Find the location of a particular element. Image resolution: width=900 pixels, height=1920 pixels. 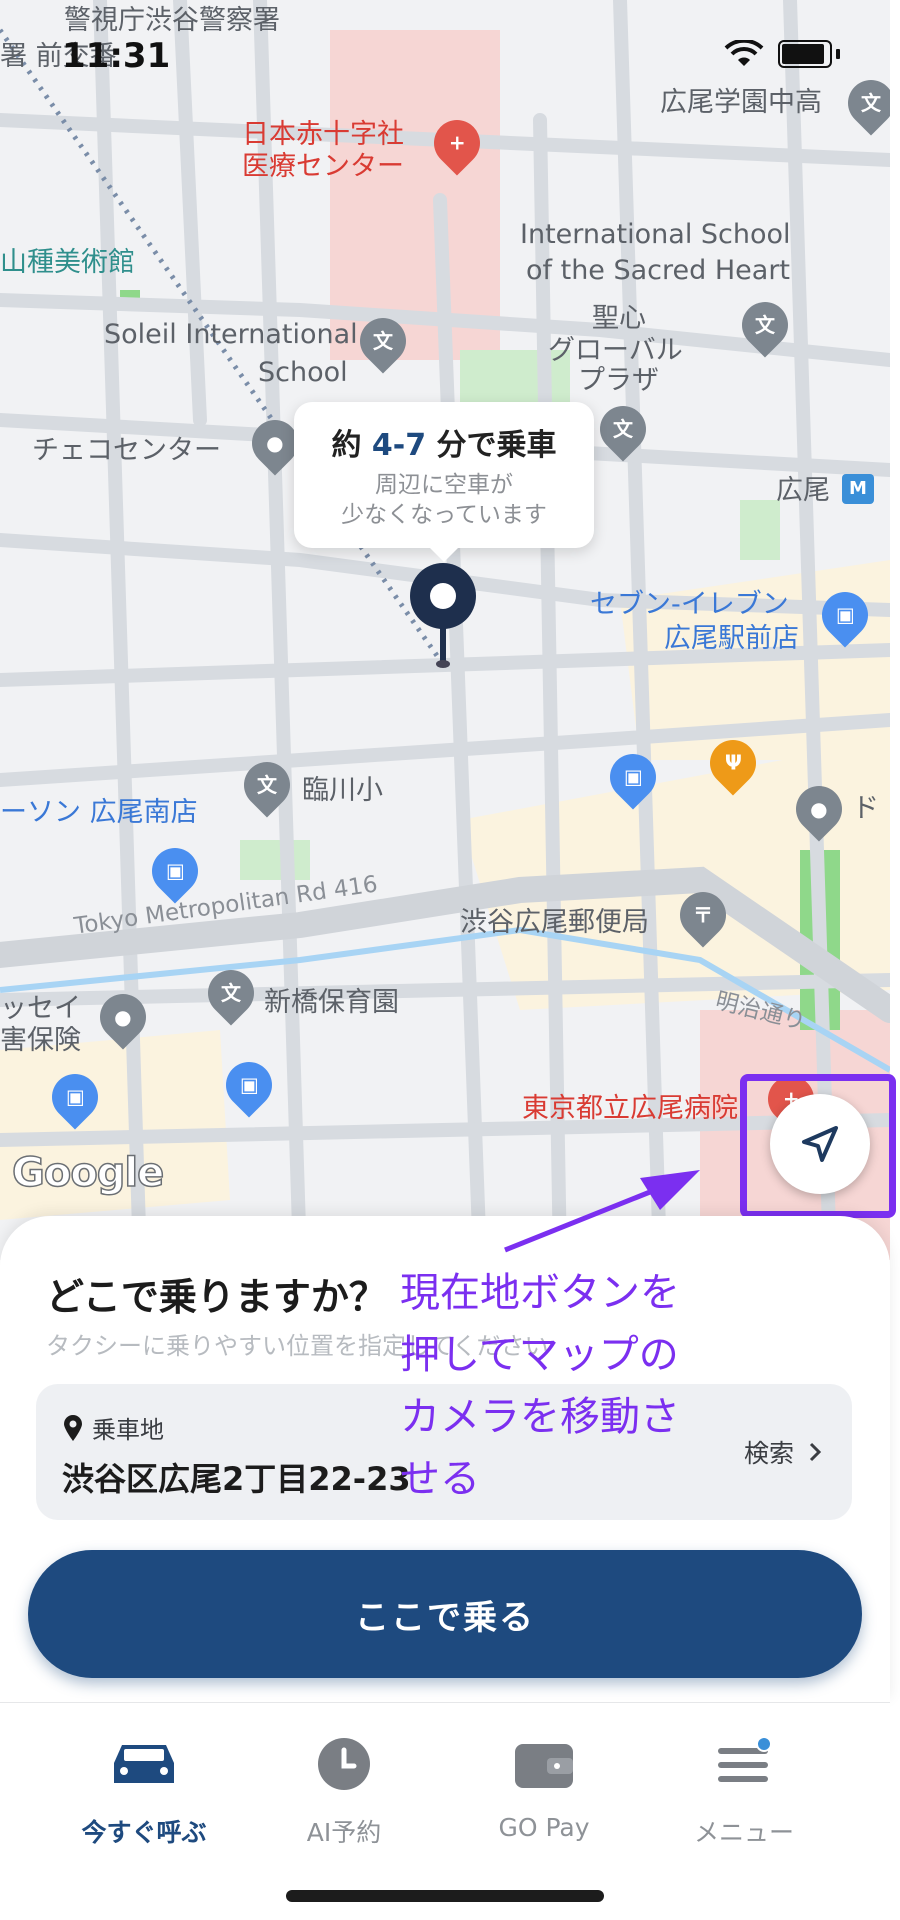

pickup-label-row: 乗車地 is located at coordinates (113, 1427).